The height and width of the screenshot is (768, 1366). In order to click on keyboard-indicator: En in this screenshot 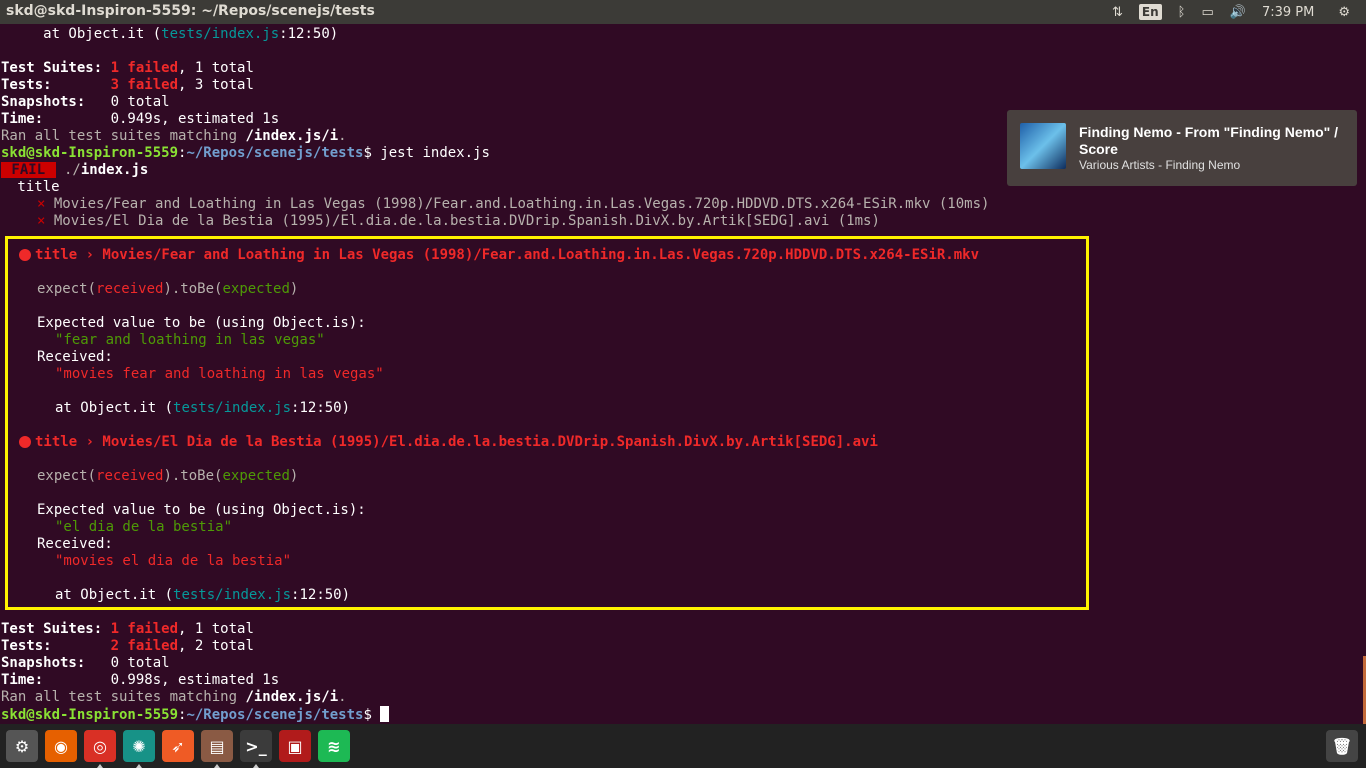, I will do `click(1150, 12)`.